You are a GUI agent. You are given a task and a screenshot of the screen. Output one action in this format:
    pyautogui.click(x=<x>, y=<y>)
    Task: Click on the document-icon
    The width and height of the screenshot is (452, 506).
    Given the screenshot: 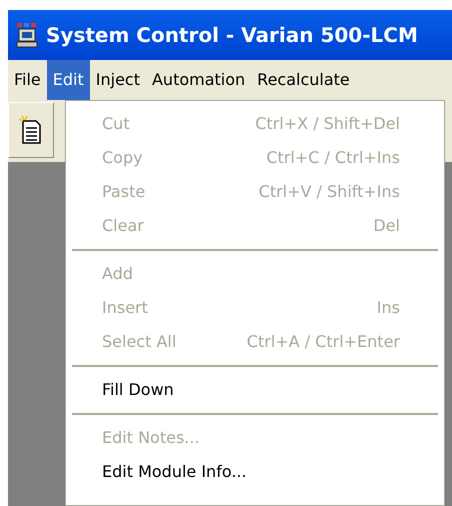 What is the action you would take?
    pyautogui.click(x=31, y=130)
    